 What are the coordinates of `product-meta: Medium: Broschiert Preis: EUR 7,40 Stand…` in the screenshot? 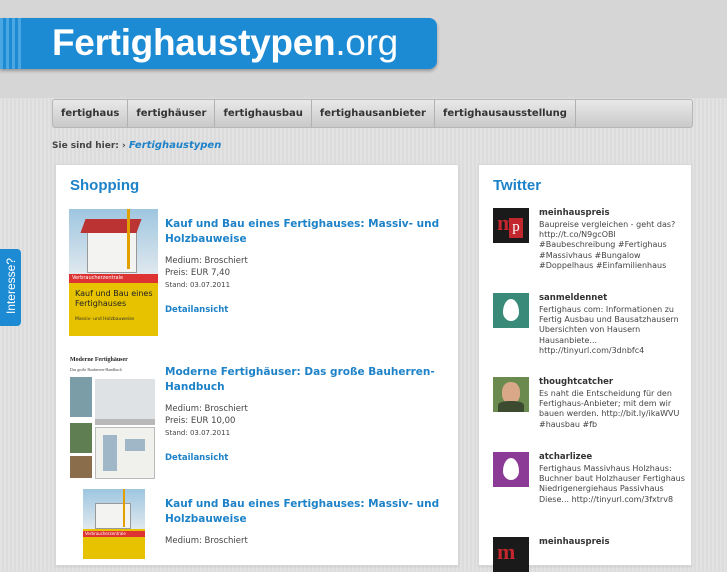 It's located at (310, 273).